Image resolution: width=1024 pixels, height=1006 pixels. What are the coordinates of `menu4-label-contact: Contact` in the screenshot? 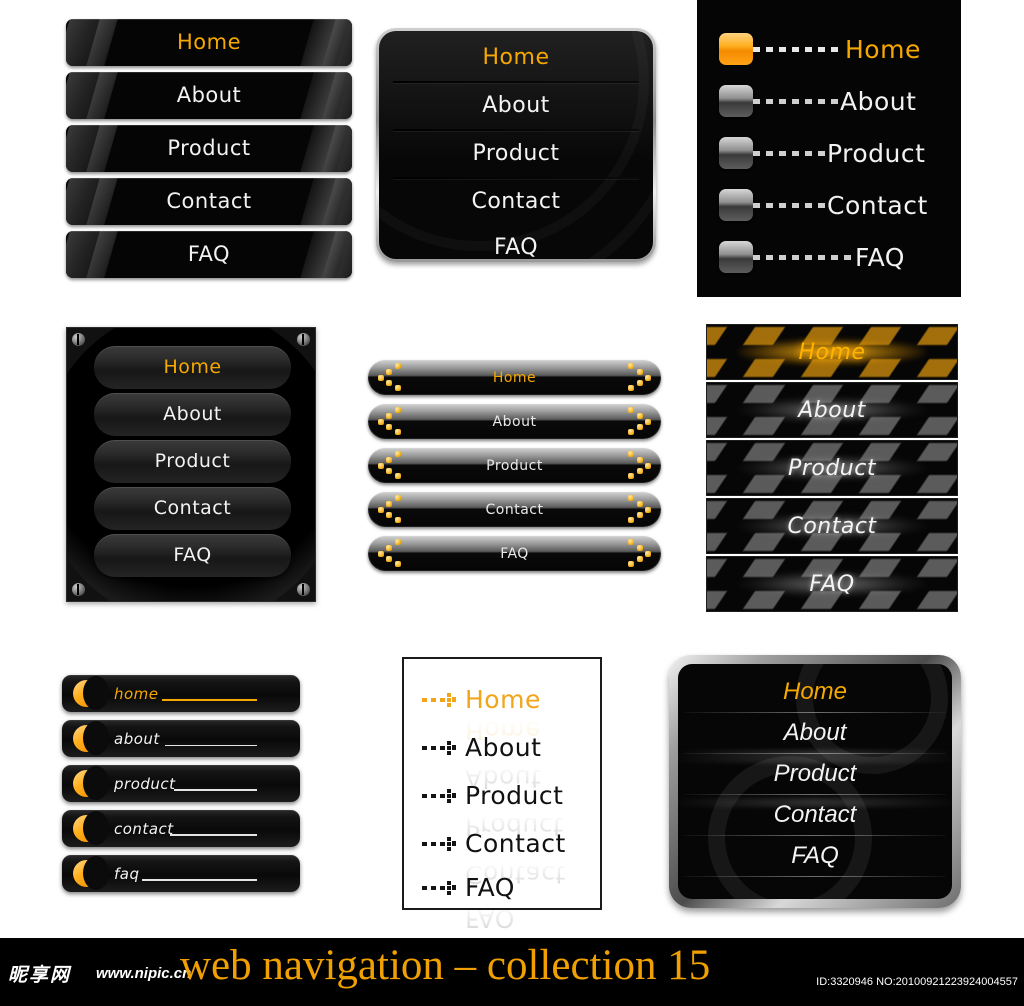 It's located at (192, 508).